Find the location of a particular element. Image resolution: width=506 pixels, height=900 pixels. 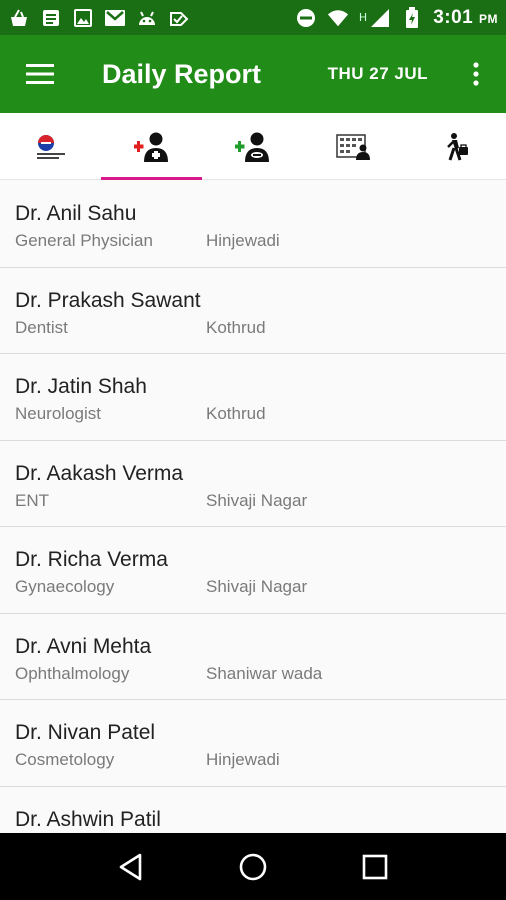

add-doctor-icon is located at coordinates (150, 147).